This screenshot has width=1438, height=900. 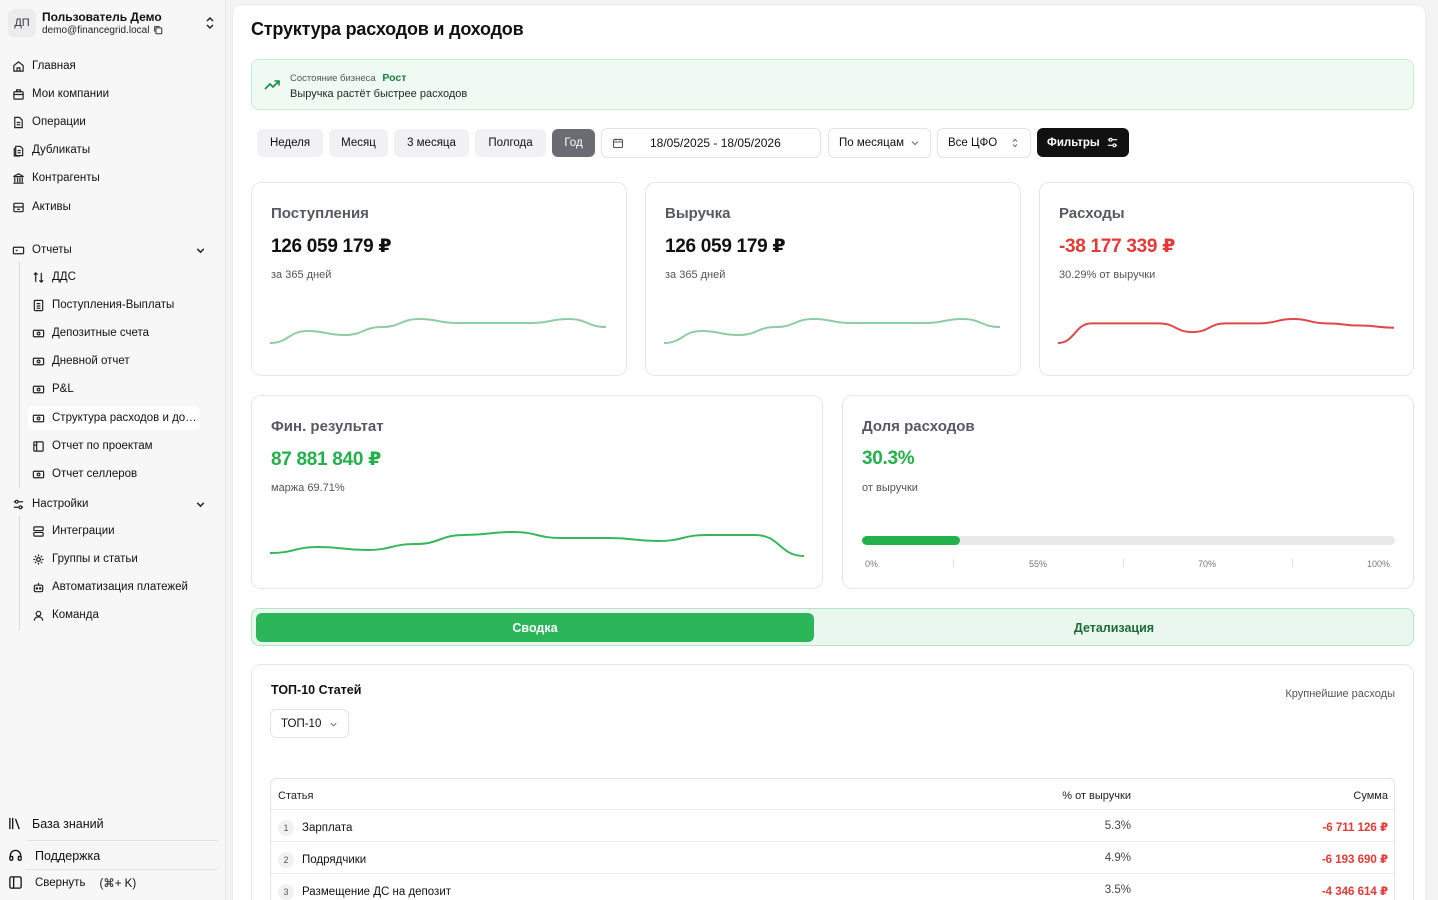 I want to click on rank-badge: 1, so click(x=286, y=828).